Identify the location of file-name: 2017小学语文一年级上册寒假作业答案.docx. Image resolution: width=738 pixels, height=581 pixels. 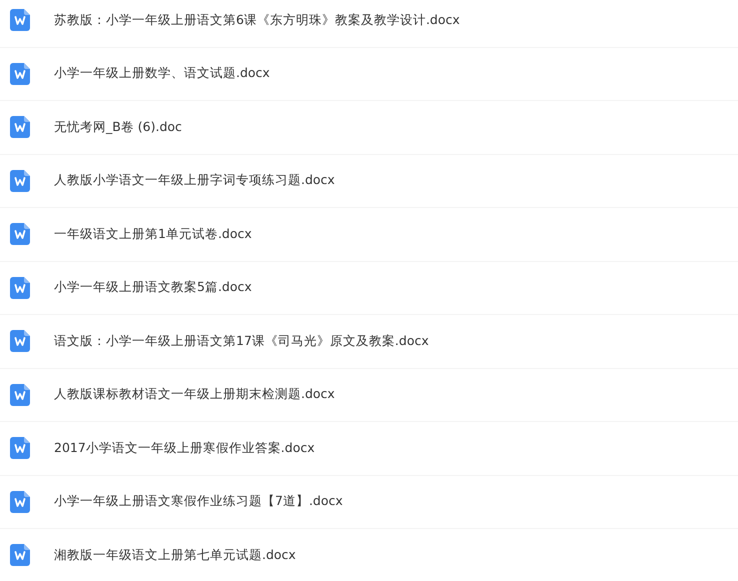
(184, 448).